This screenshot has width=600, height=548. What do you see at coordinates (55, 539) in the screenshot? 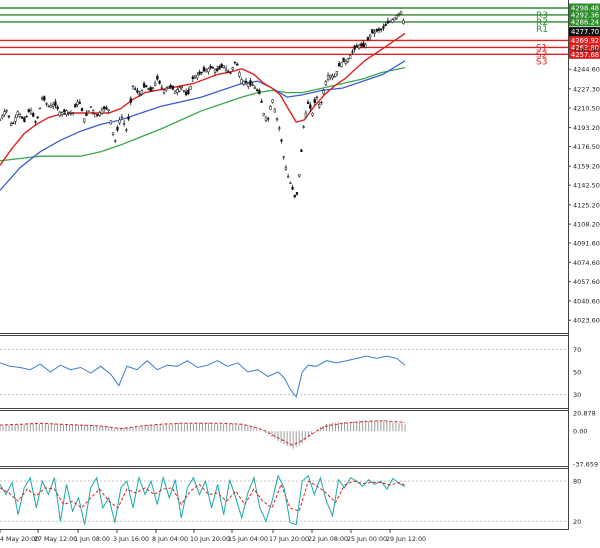
I see `x-axis-label: 27 May 12:00` at bounding box center [55, 539].